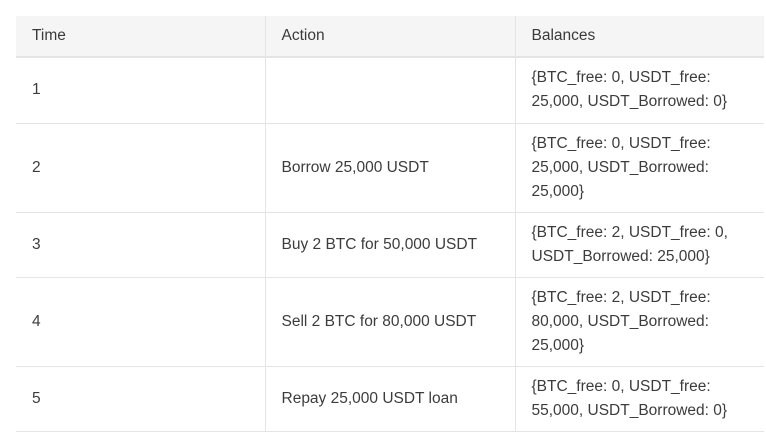  Describe the element at coordinates (141, 245) in the screenshot. I see `cell-time: 3` at that location.